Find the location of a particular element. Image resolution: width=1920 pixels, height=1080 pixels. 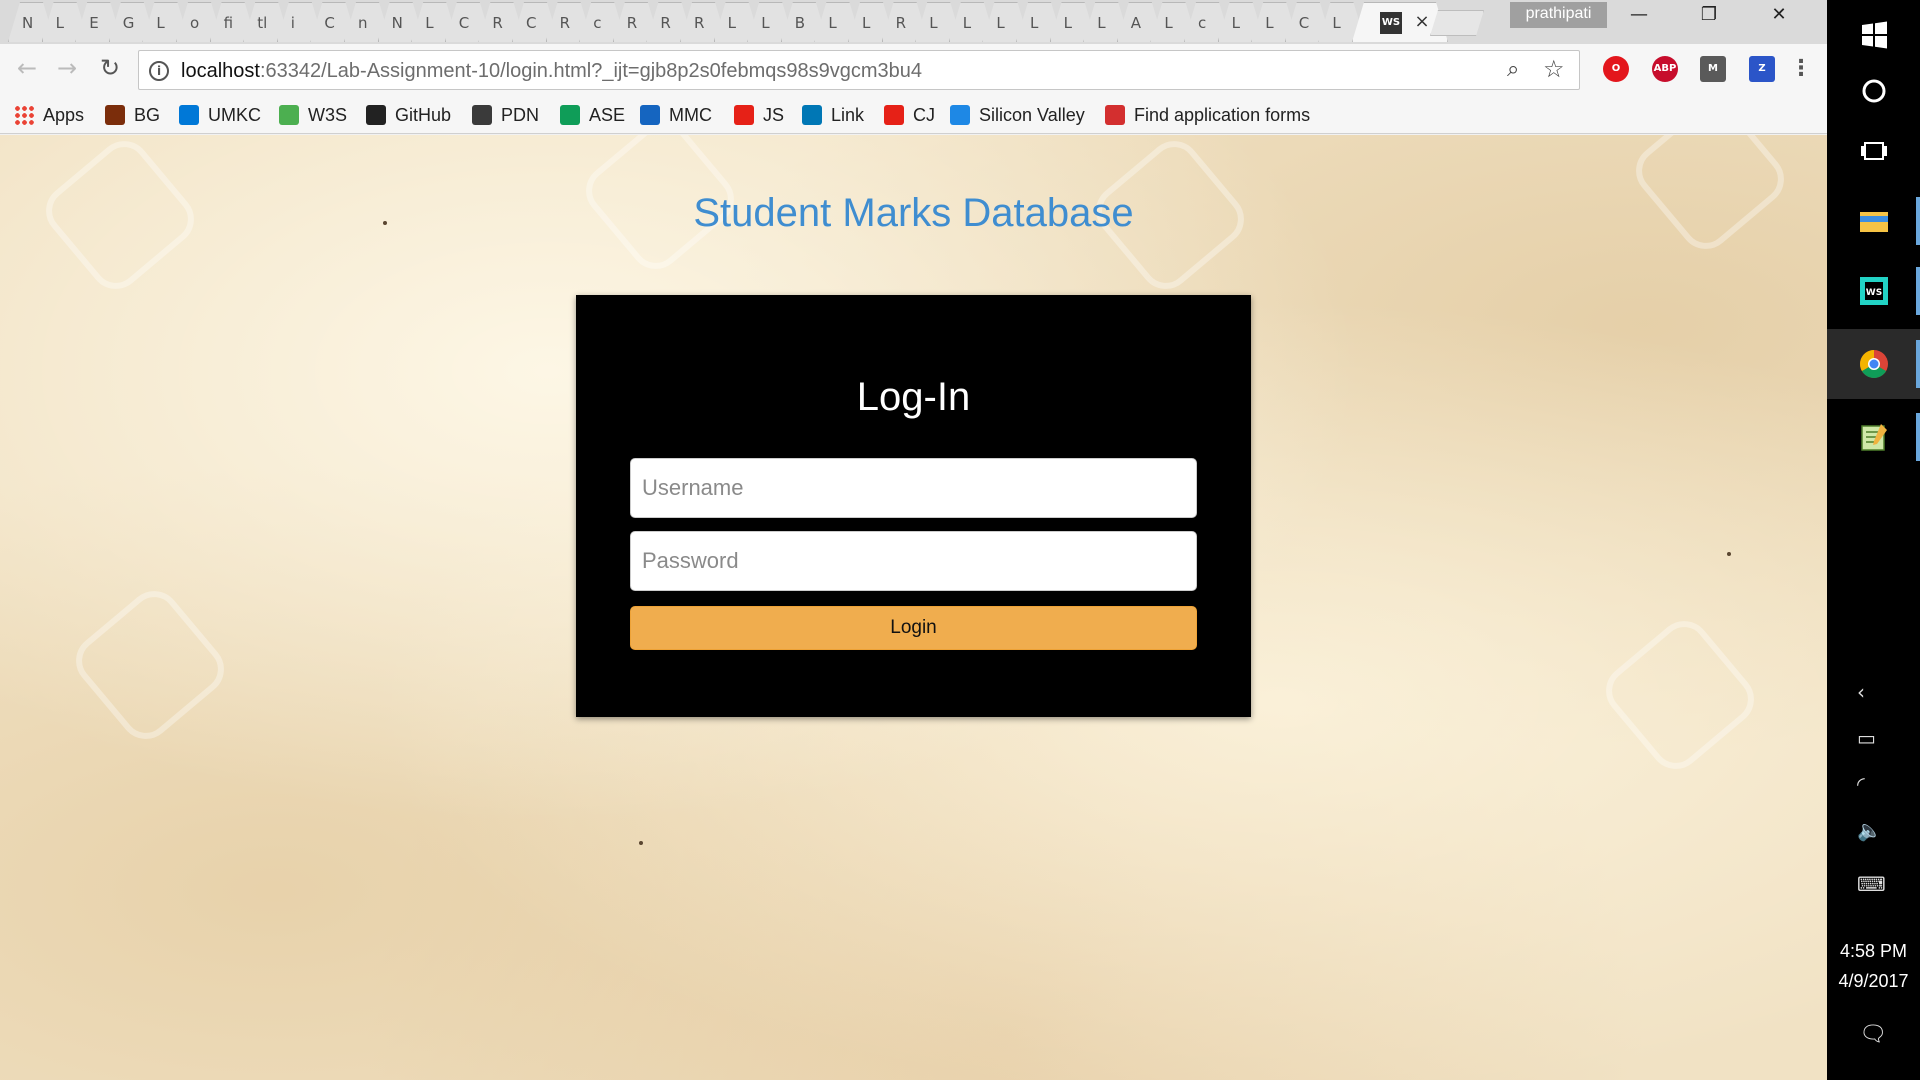

active-tab: WS × is located at coordinates (1400, 22).